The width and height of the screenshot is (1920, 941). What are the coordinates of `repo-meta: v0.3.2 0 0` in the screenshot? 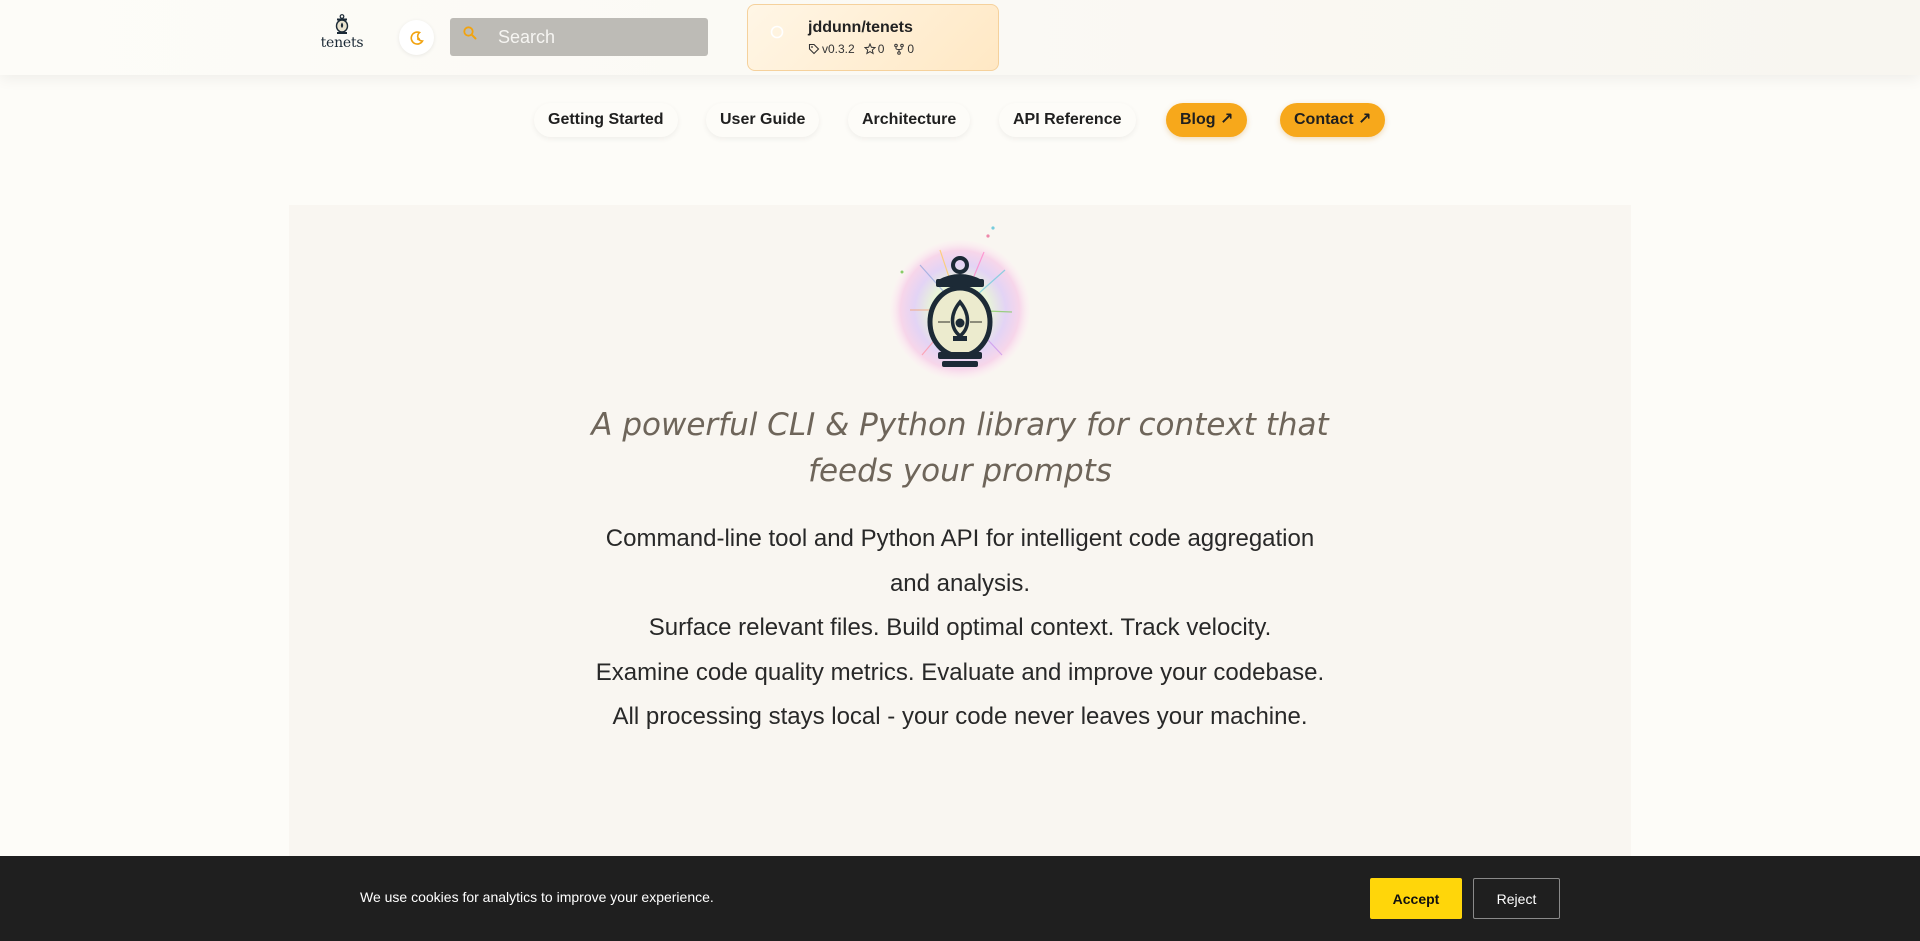 It's located at (865, 49).